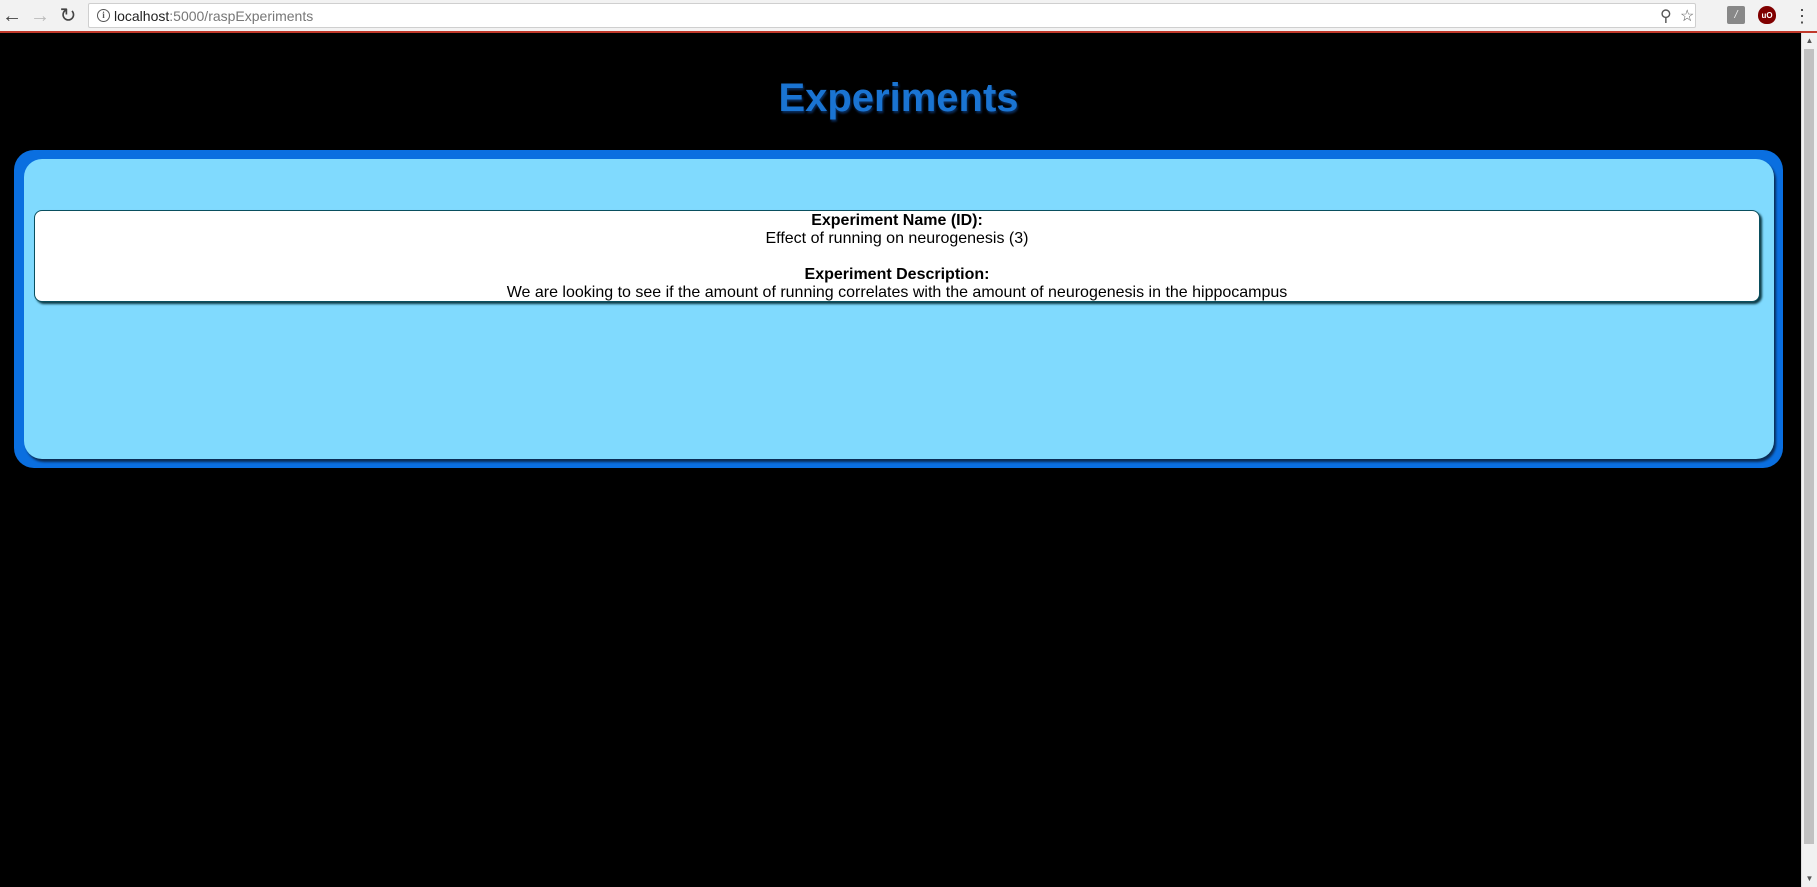 This screenshot has height=887, width=1817. I want to click on forward-arrow-icon: →, so click(40, 16).